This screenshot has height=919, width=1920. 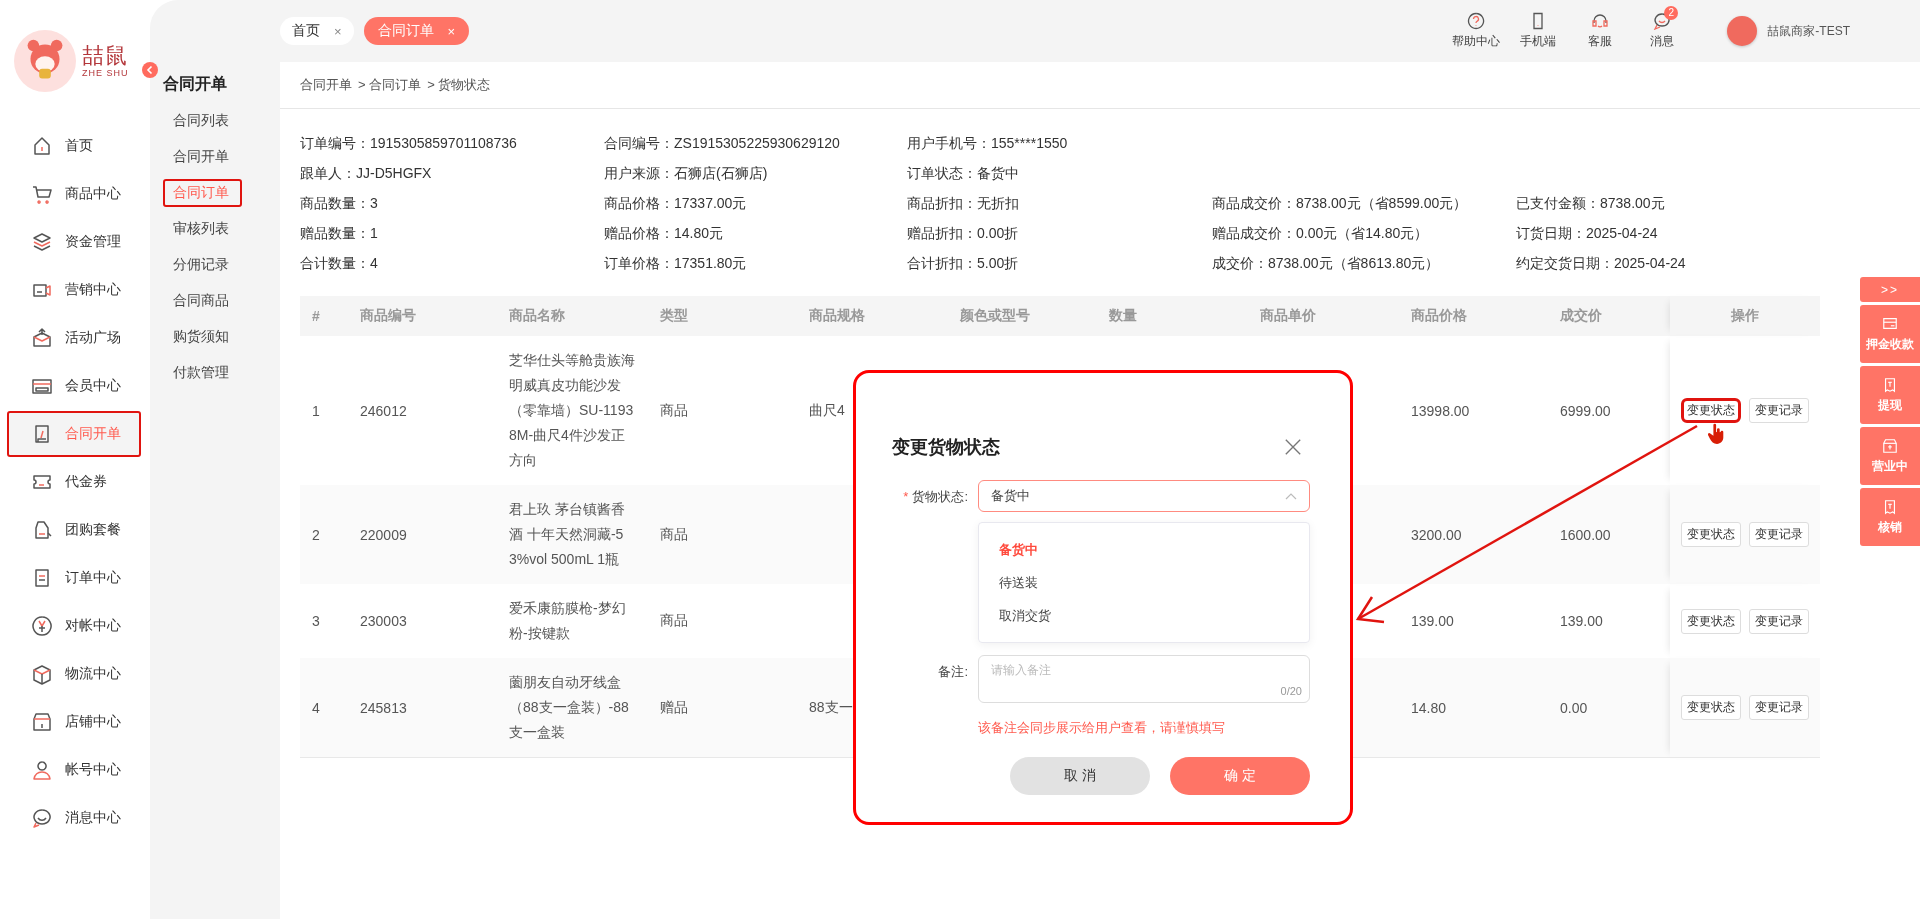 What do you see at coordinates (74, 386) in the screenshot?
I see `sidebar-item: 会员中心` at bounding box center [74, 386].